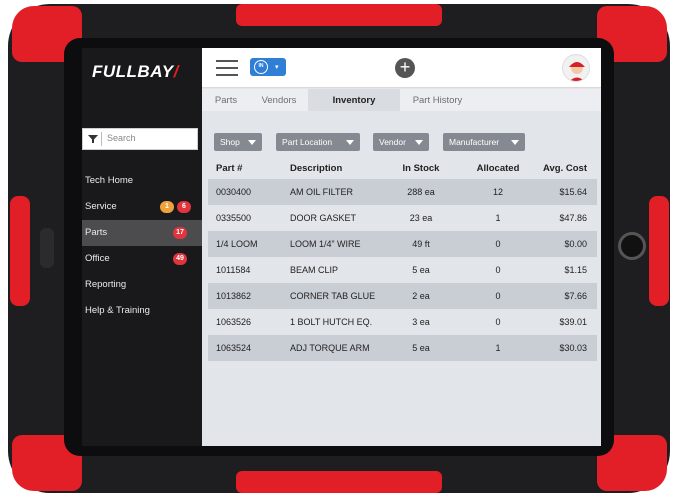 This screenshot has height=497, width=679. Describe the element at coordinates (167, 207) in the screenshot. I see `service-count-badge: 1` at that location.